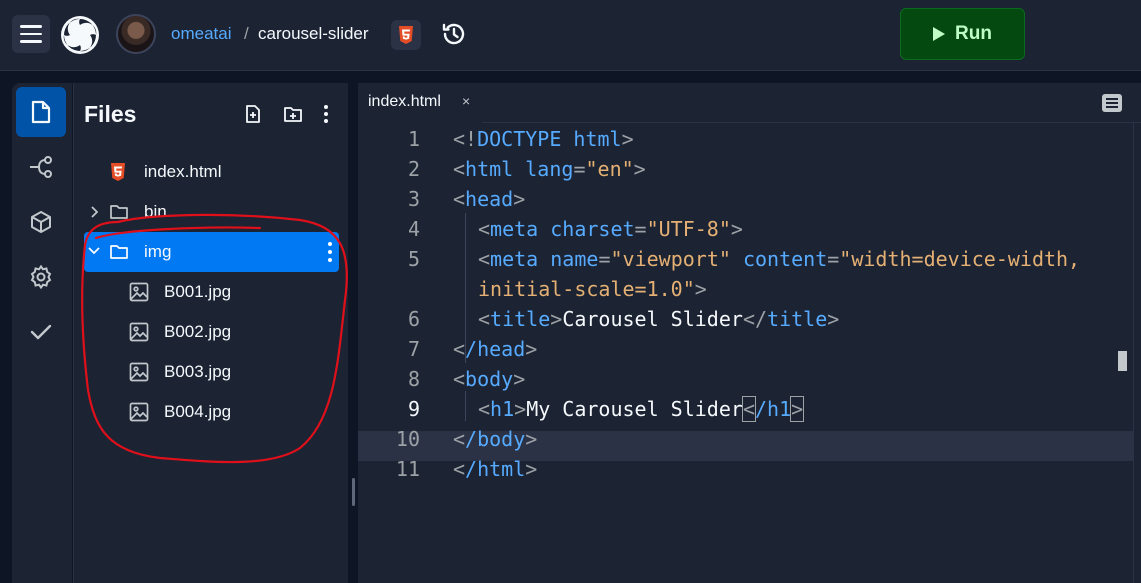 This screenshot has height=583, width=1141. I want to click on new-file-icon, so click(253, 114).